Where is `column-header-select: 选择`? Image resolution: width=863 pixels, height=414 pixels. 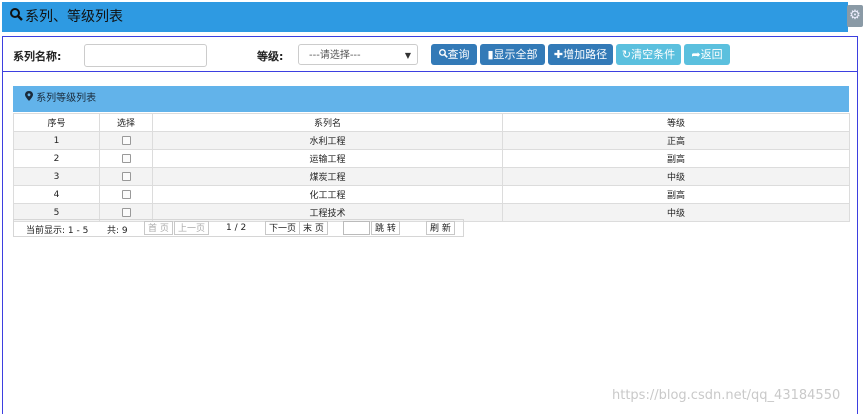
column-header-select: 选择 is located at coordinates (126, 122).